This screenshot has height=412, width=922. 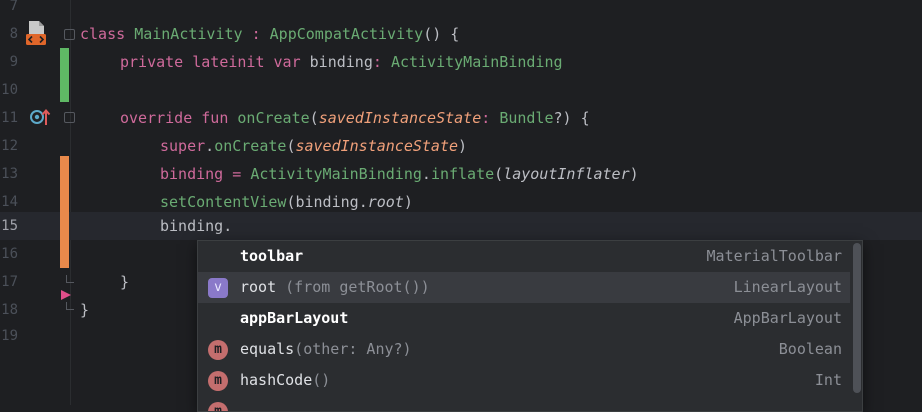 I want to click on line-number: 11, so click(x=9, y=118).